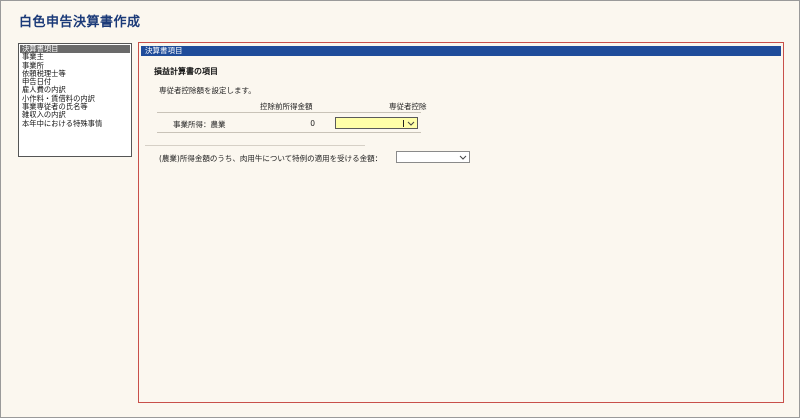  I want to click on section-divider, so click(255, 145).